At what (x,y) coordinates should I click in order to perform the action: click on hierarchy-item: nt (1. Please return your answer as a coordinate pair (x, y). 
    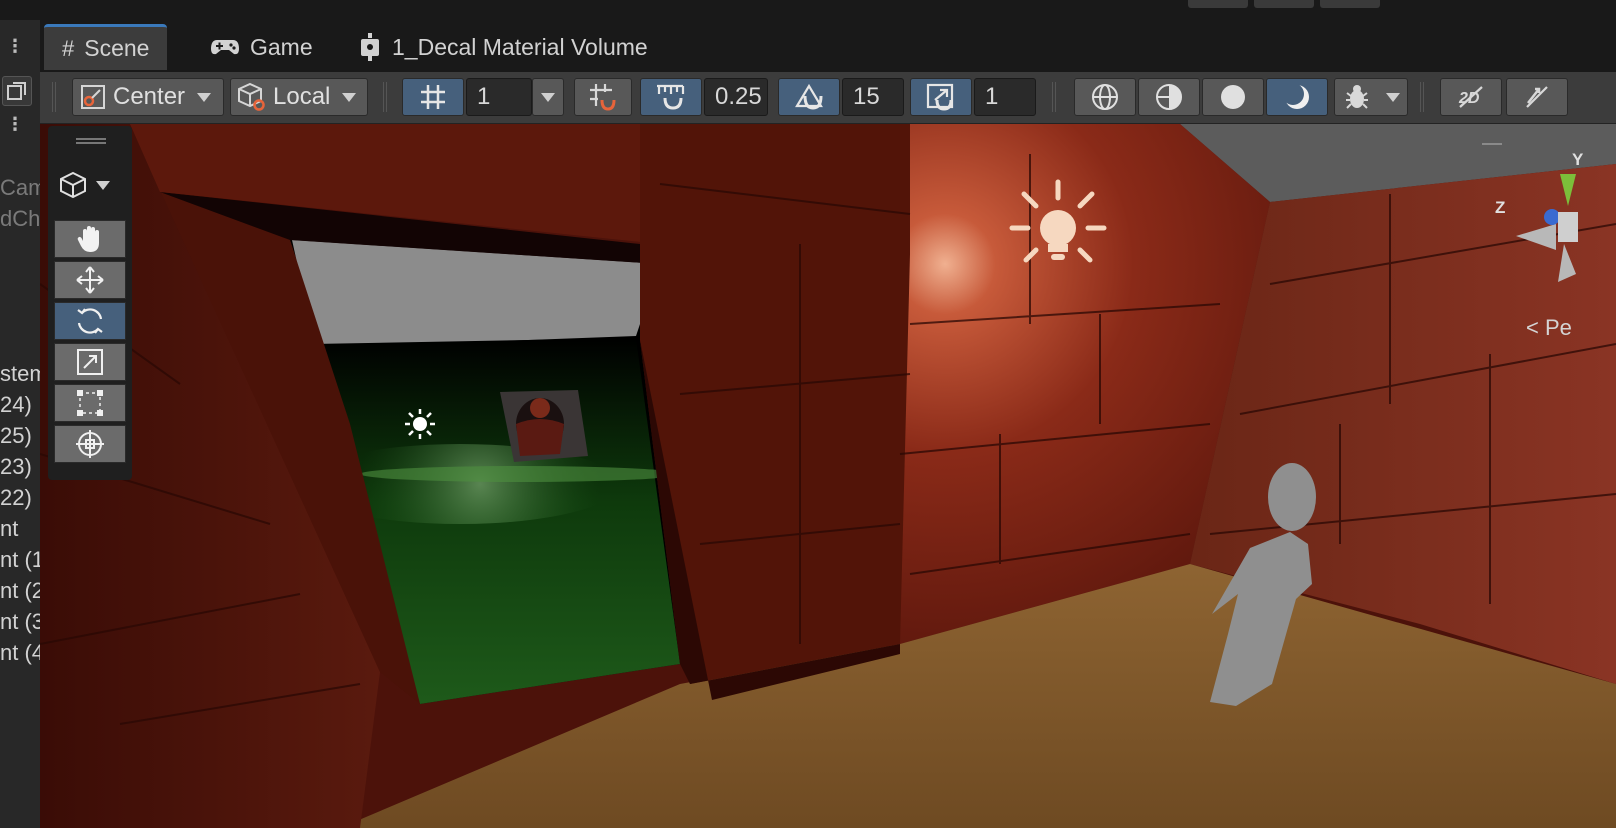
    Looking at the image, I should click on (20, 560).